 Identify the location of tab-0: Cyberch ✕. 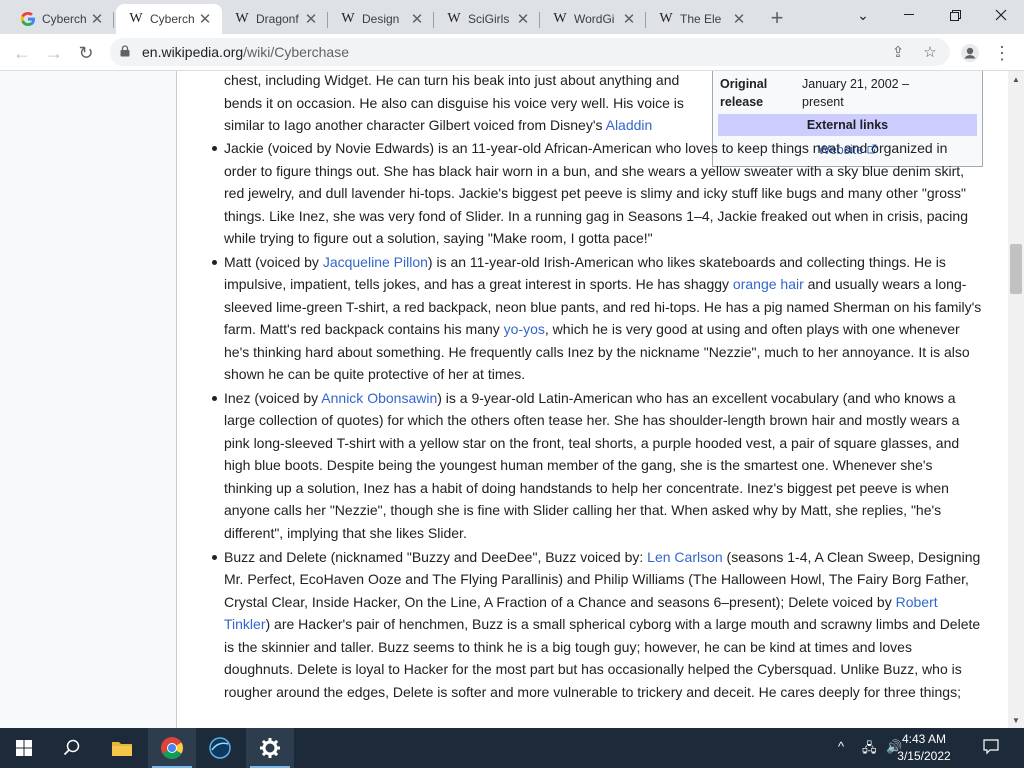
(61, 19).